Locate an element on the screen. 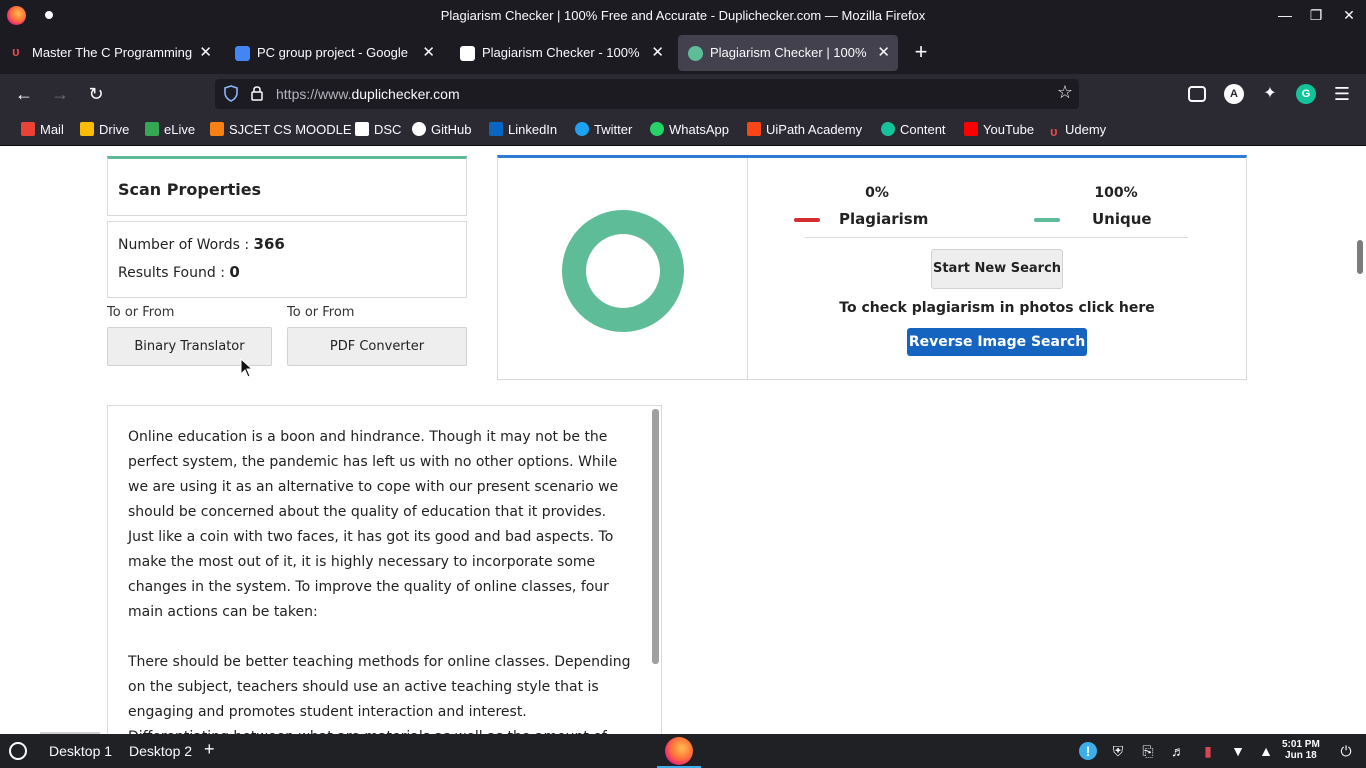  start-new-search-button: Start New Search is located at coordinates (997, 269).